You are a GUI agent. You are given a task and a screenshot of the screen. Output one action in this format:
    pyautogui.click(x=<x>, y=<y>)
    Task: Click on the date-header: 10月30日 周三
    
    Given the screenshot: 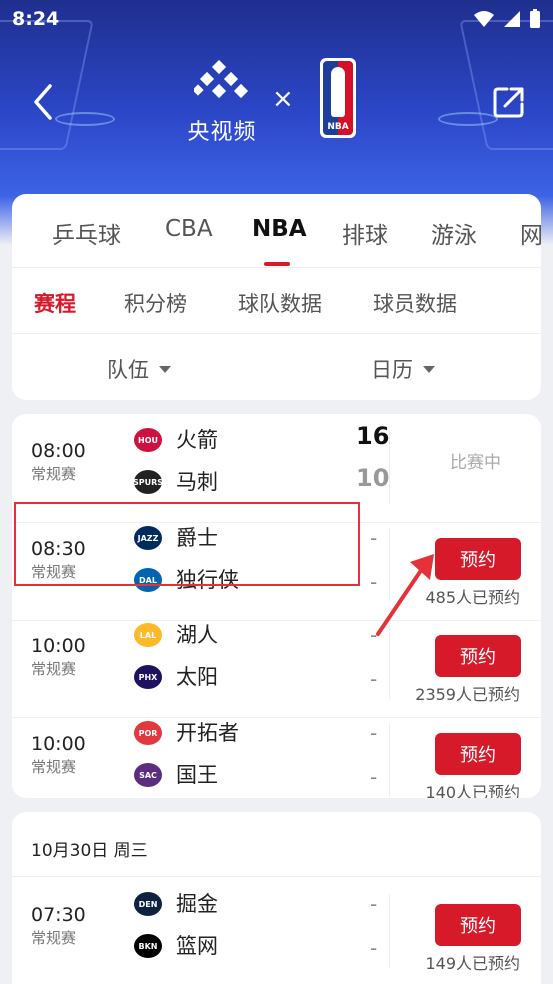 What is the action you would take?
    pyautogui.click(x=89, y=851)
    